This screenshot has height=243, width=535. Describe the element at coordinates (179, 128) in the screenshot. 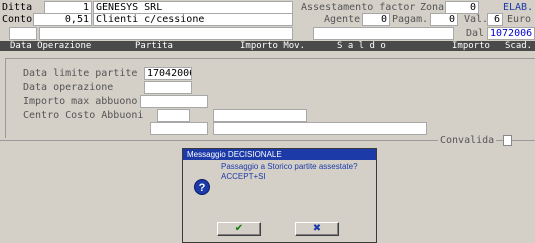

I see `centro-costo-sub-field` at that location.